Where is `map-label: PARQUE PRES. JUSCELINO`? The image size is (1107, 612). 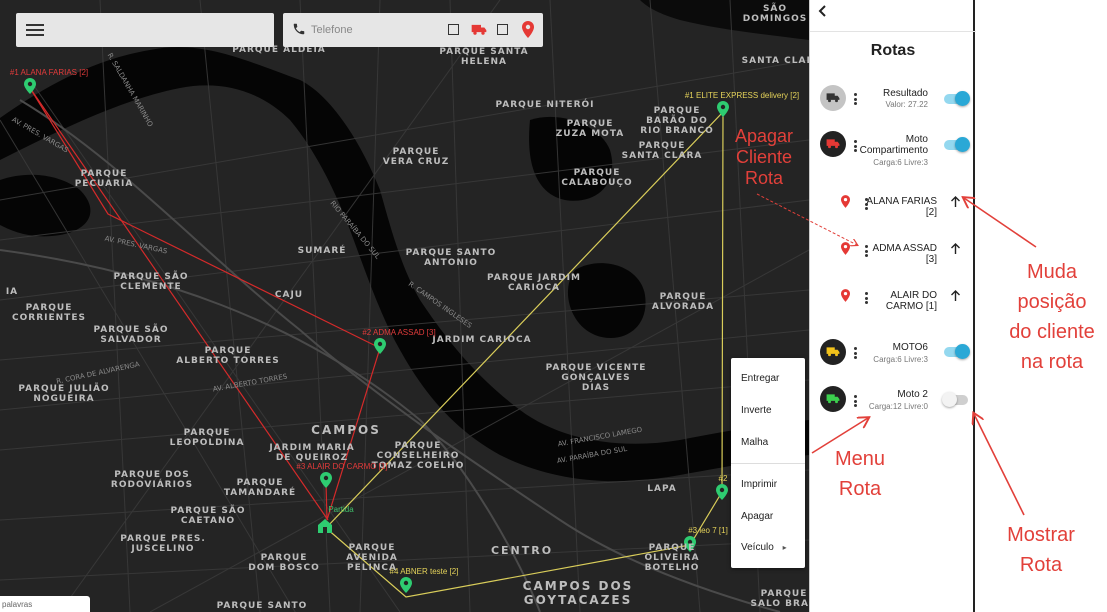
map-label: PARQUE PRES. JUSCELINO is located at coordinates (163, 544).